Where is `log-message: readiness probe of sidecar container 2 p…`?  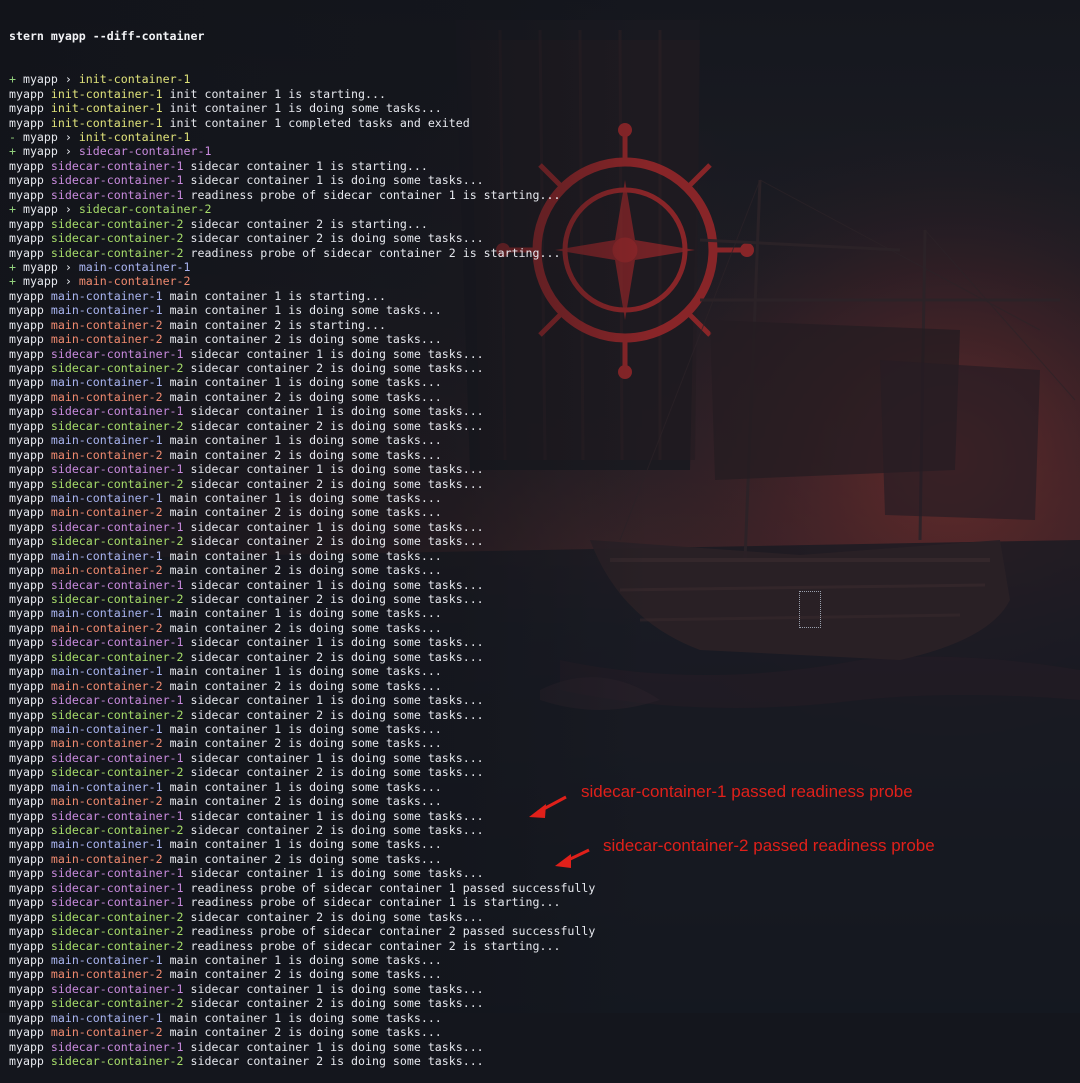 log-message: readiness probe of sidecar container 2 p… is located at coordinates (393, 931).